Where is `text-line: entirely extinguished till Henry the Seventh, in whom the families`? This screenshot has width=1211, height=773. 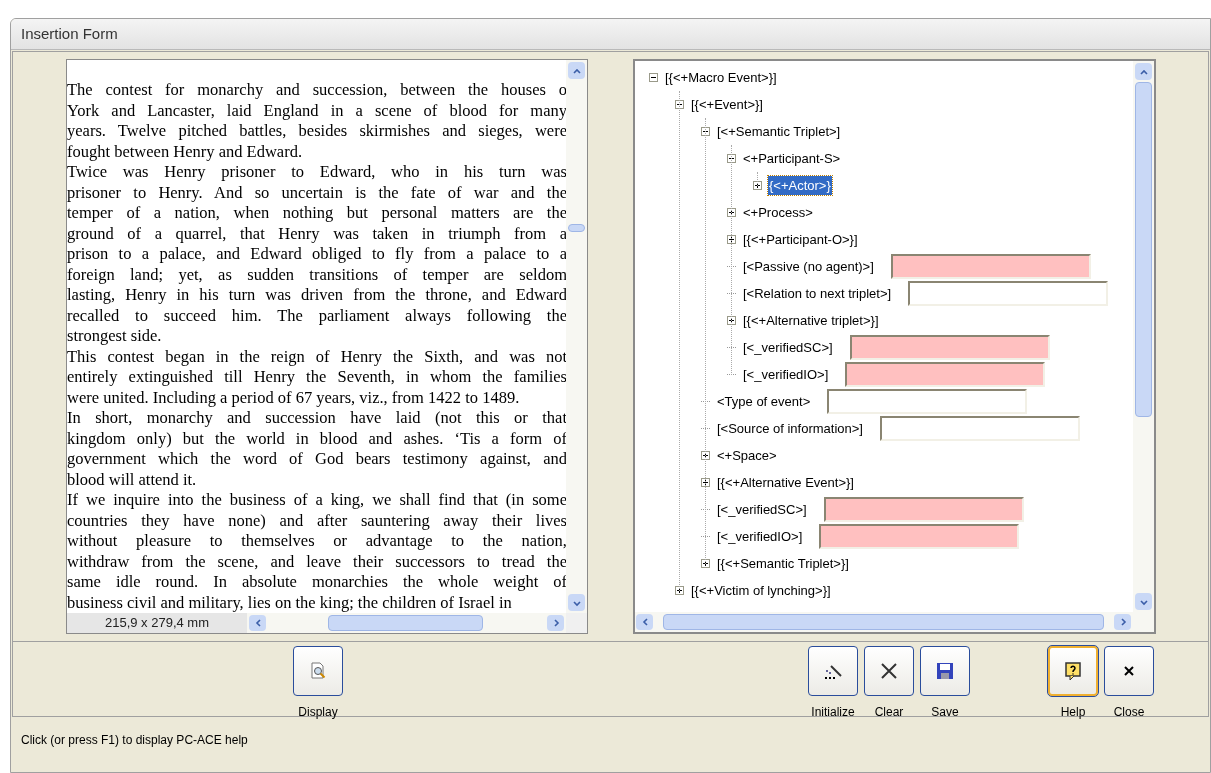
text-line: entirely extinguished till Henry the Seventh, in whom the families is located at coordinates (317, 377).